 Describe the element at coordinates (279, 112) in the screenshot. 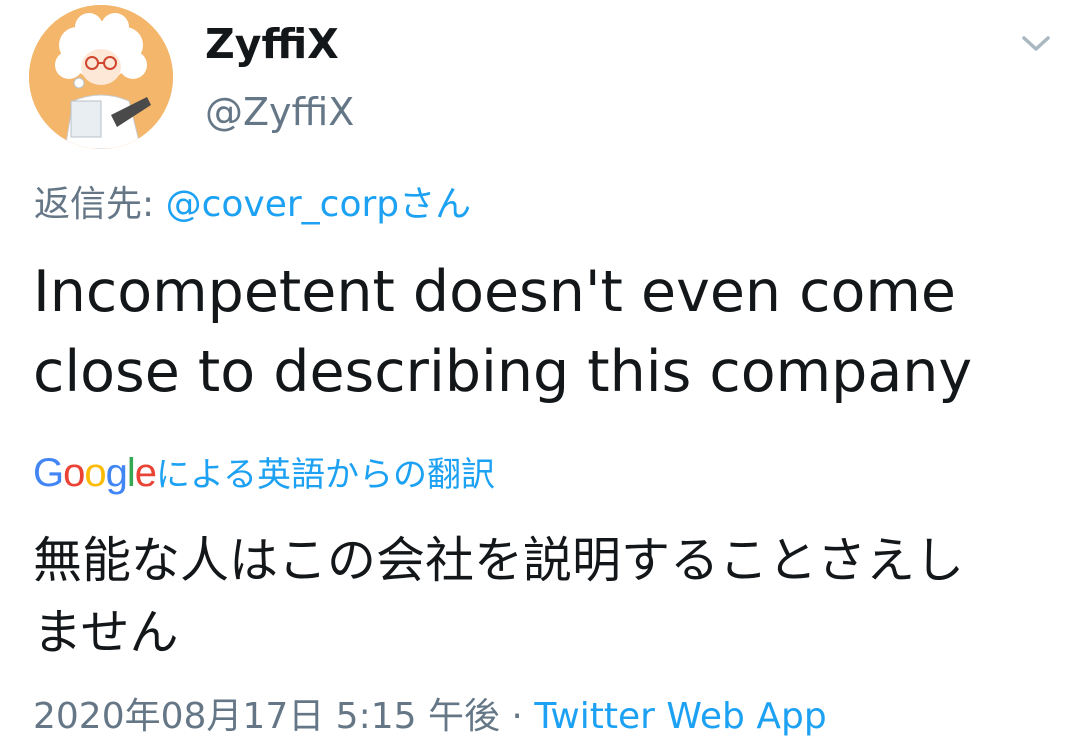

I see `user-handle: @ZyffiX` at that location.